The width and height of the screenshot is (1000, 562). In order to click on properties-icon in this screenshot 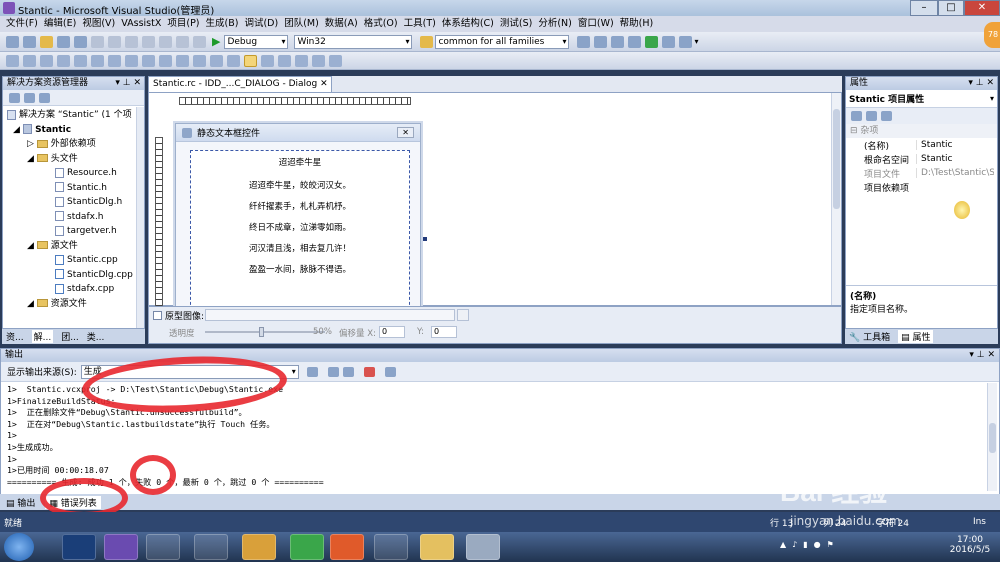, I will do `click(14, 97)`.